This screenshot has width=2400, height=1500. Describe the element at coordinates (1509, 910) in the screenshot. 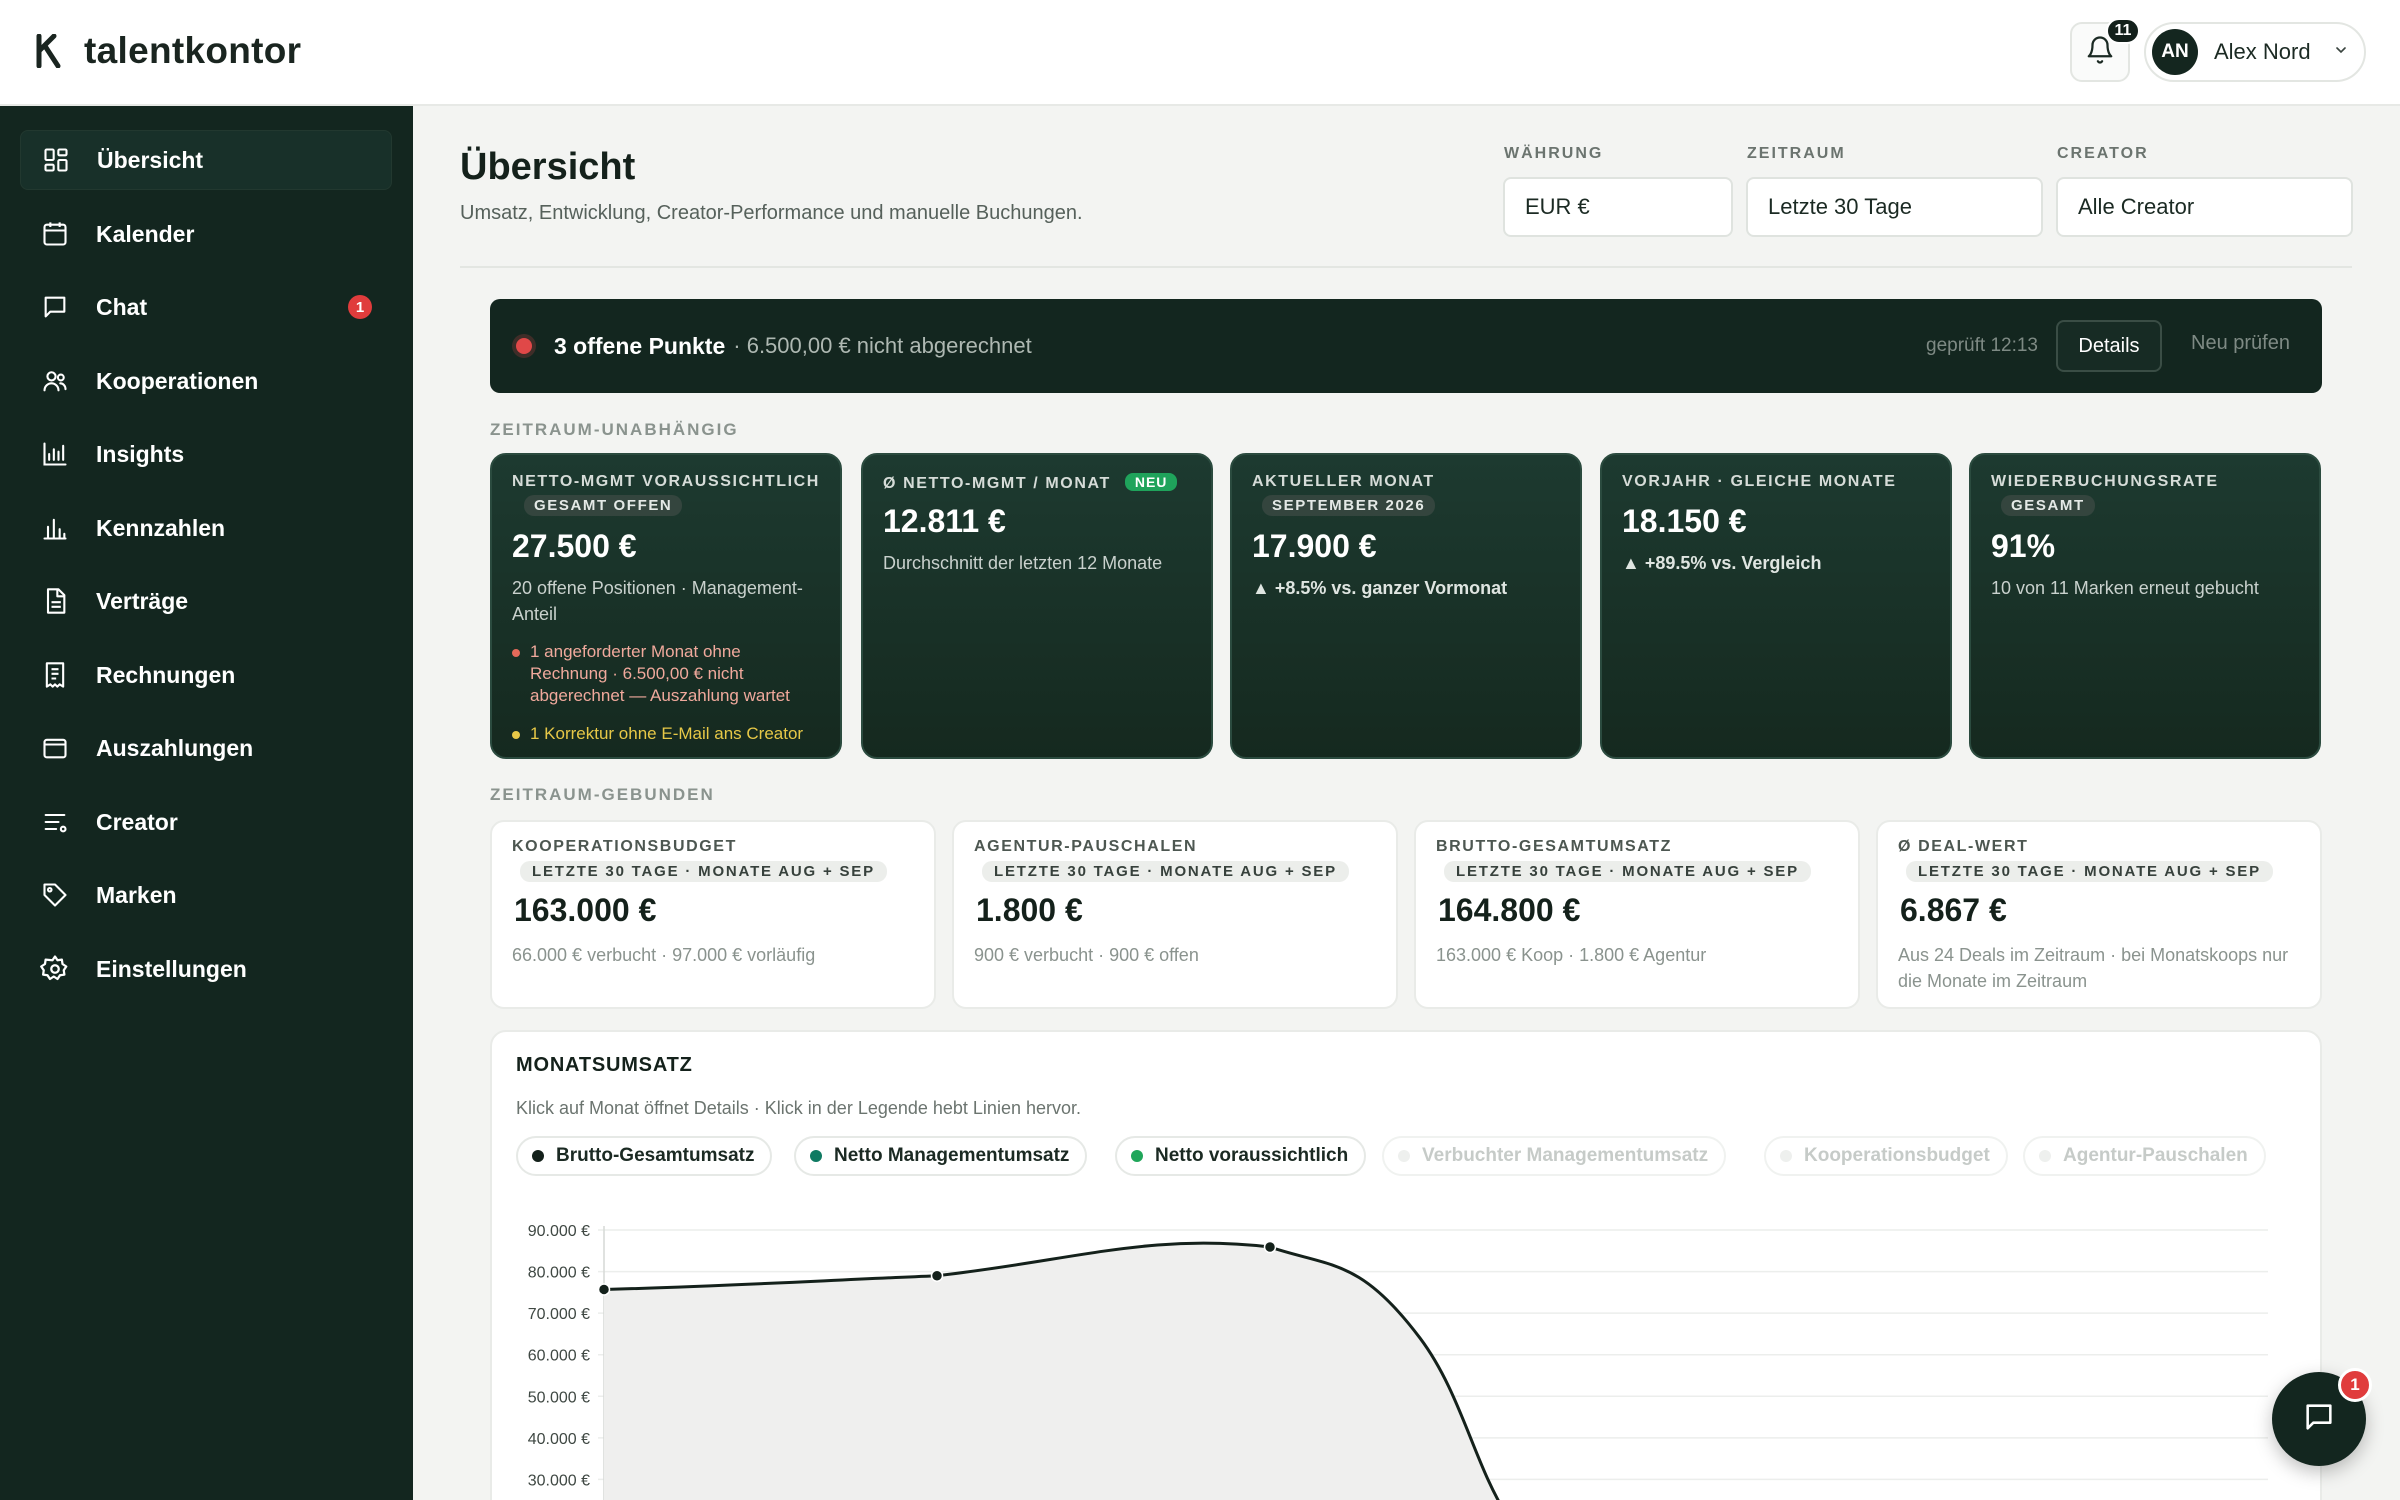

I see `kpi-value: 164.800 €` at that location.